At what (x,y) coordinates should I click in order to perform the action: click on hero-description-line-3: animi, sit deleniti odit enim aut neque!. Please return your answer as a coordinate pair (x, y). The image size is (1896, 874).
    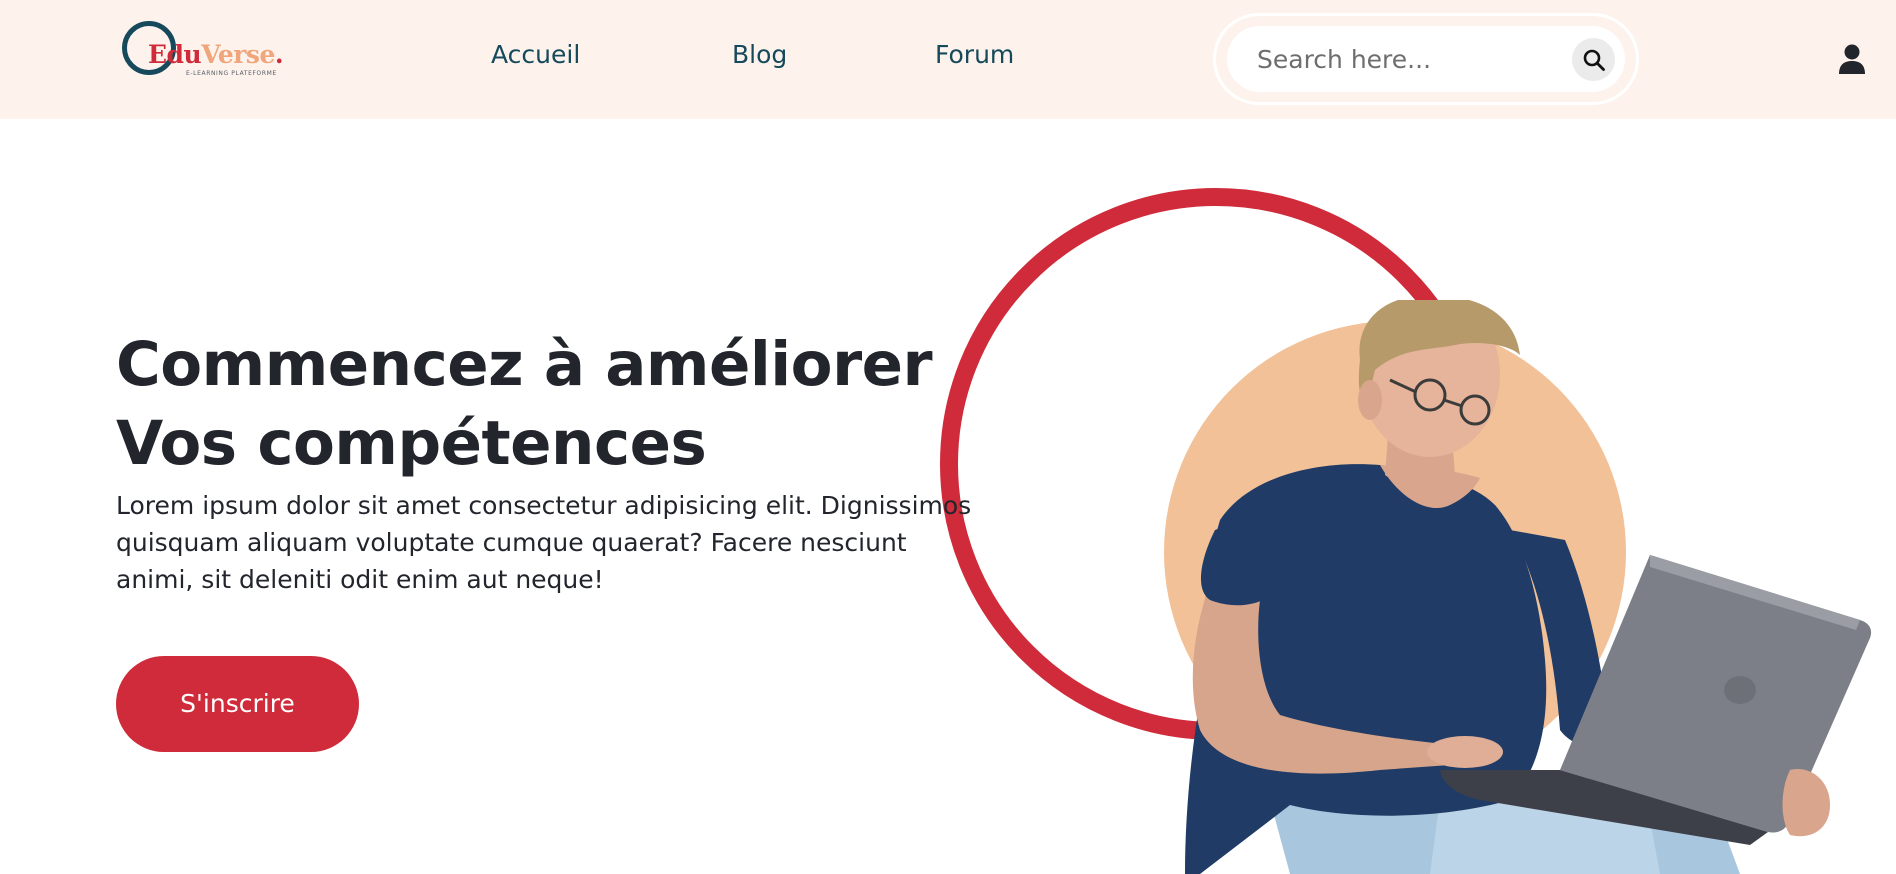
    Looking at the image, I should click on (360, 579).